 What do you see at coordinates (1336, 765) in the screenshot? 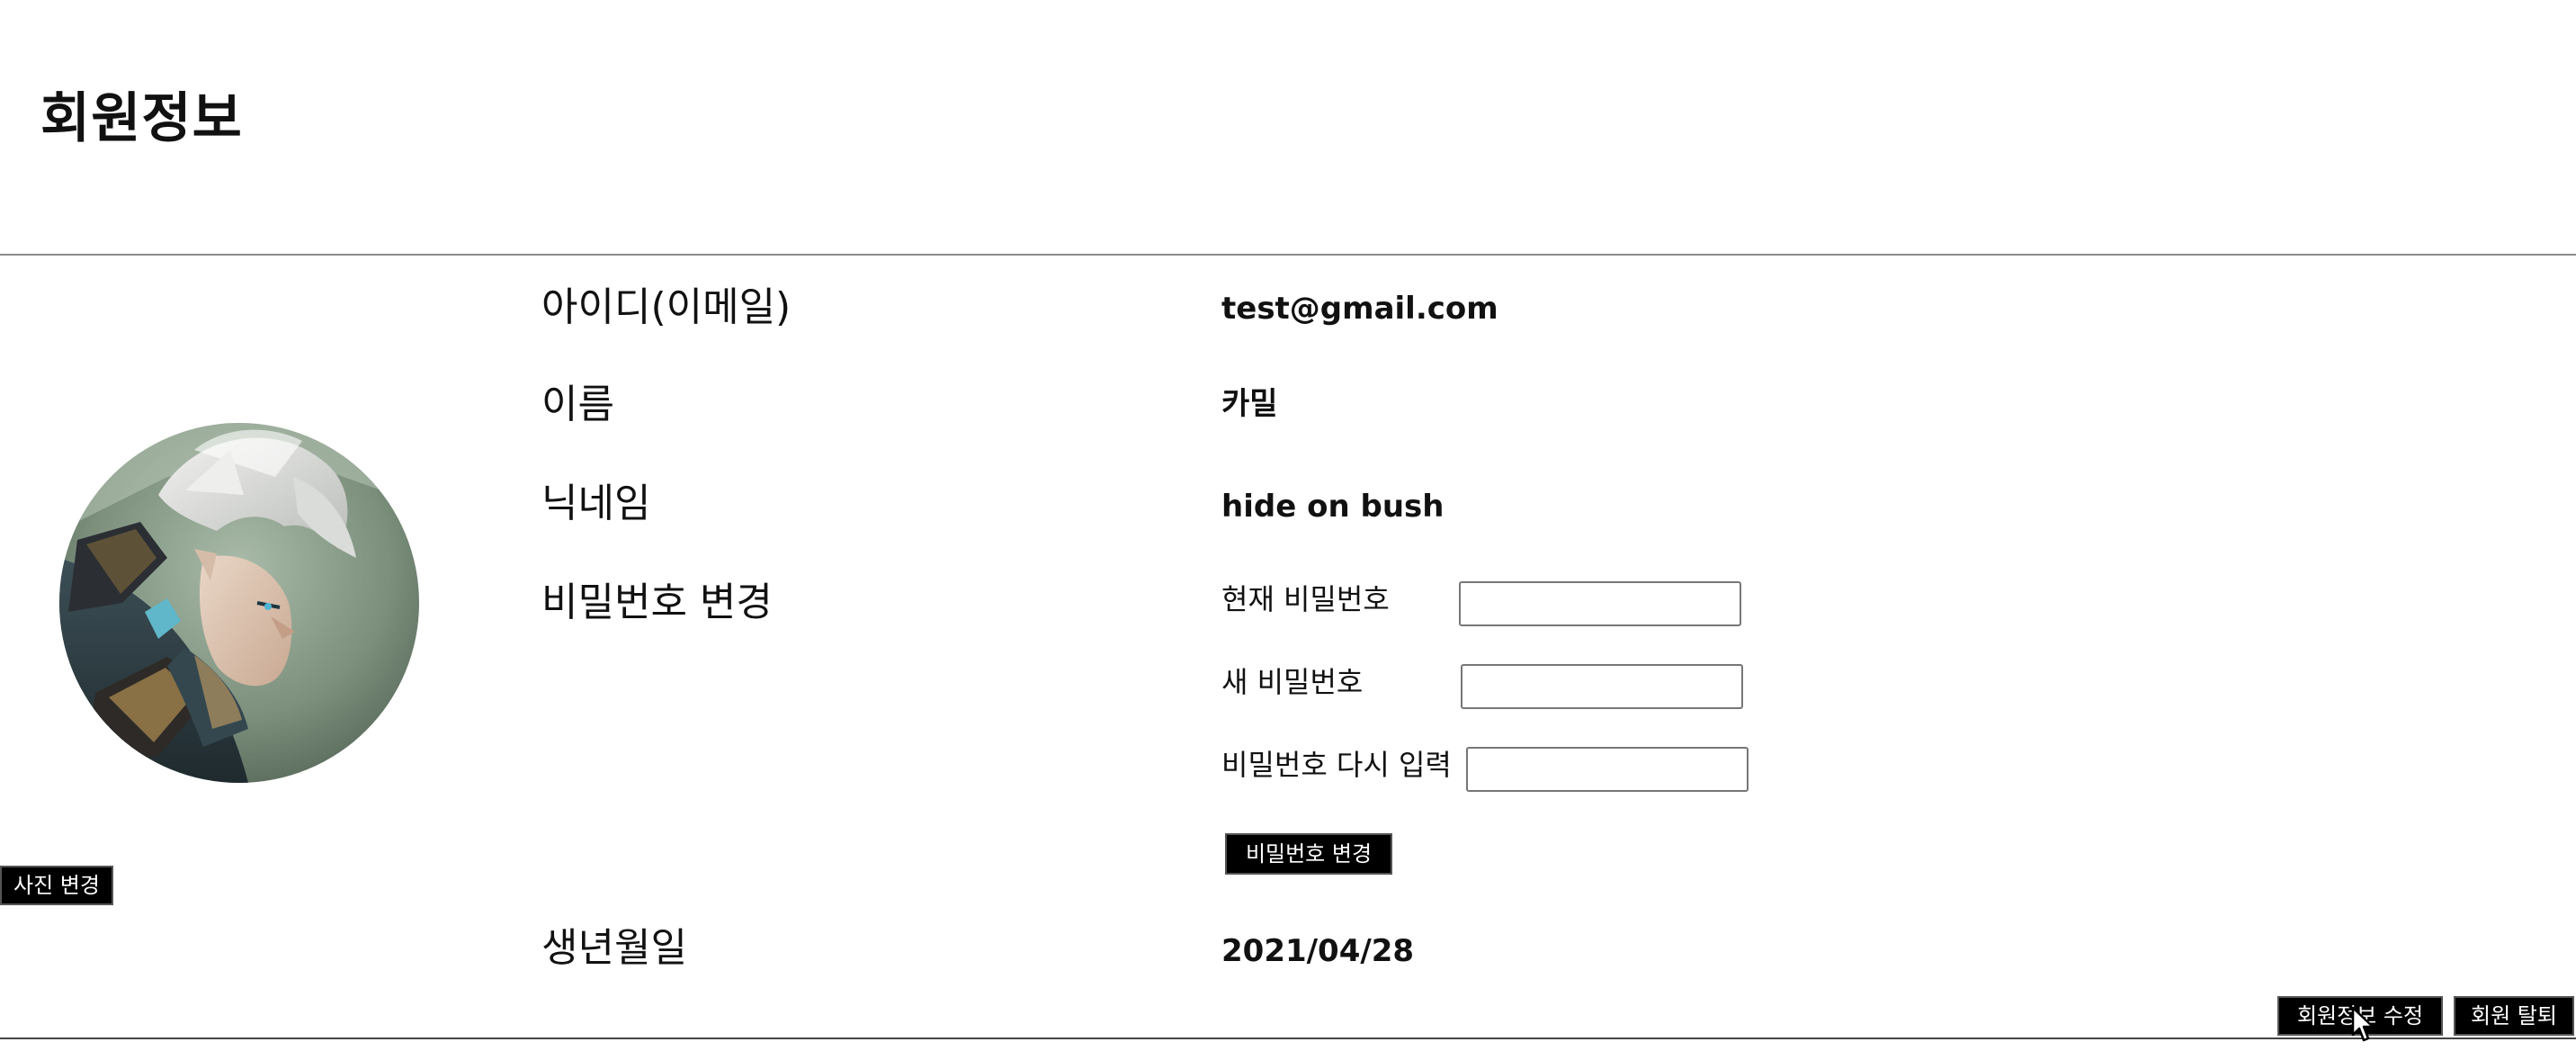
I see `confirm-password-label: 비밀번호 다시 입력` at bounding box center [1336, 765].